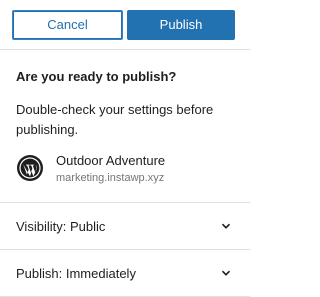 This screenshot has height=297, width=320. Describe the element at coordinates (125, 25) in the screenshot. I see `prepublish-header: Cancel Publish` at that location.